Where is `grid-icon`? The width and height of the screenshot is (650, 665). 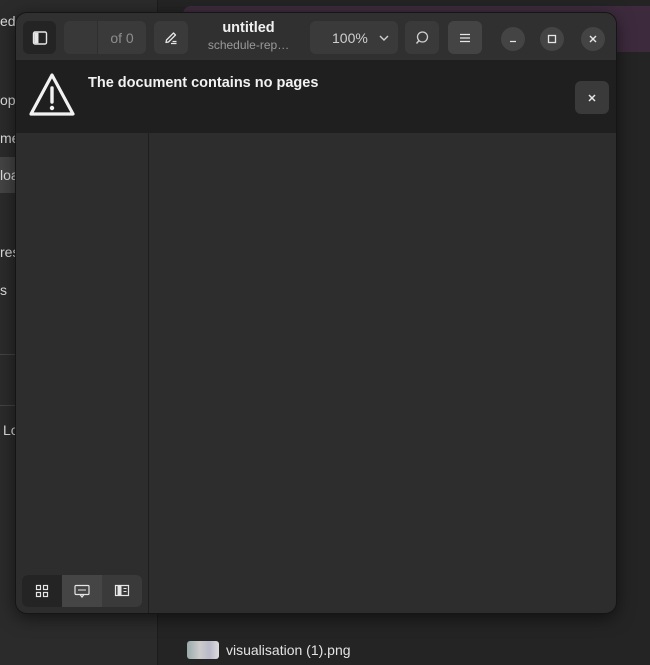
grid-icon is located at coordinates (42, 591).